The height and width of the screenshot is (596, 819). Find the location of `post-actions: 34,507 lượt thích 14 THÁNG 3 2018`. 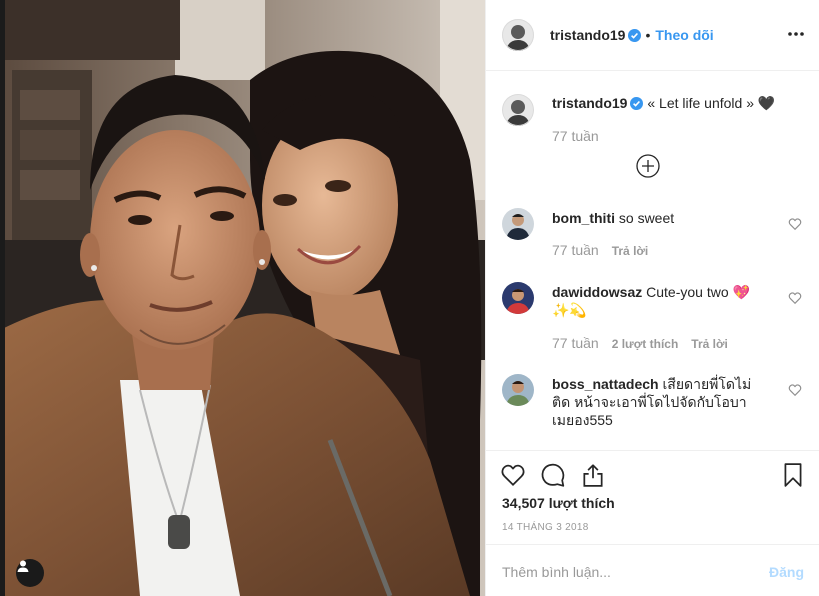

post-actions: 34,507 lượt thích 14 THÁNG 3 2018 is located at coordinates (652, 497).